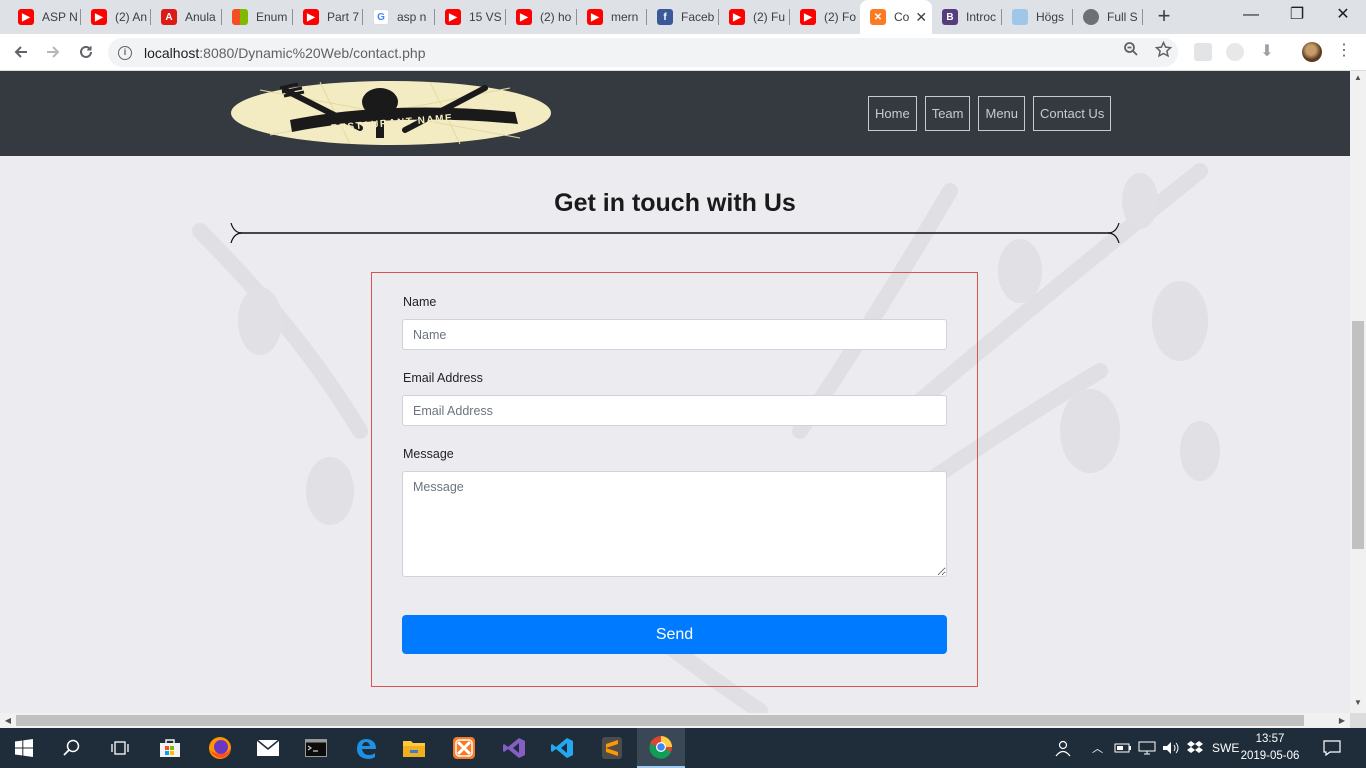 The image size is (1366, 768). What do you see at coordinates (562, 748) in the screenshot?
I see `vscode-icon` at bounding box center [562, 748].